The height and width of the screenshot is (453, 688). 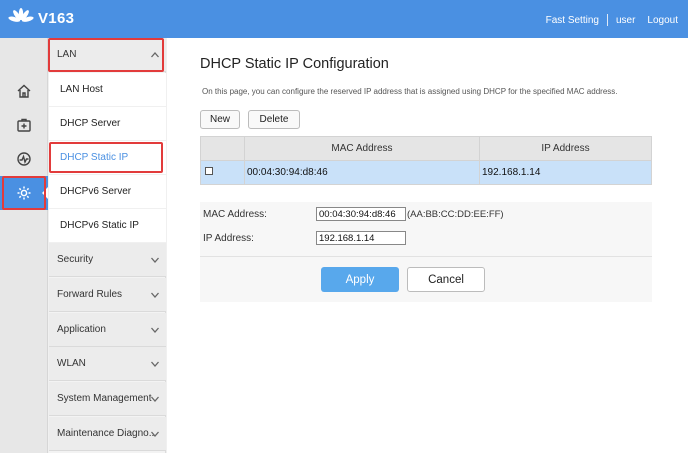 I want to click on table-header-row: MAC Address IP Address, so click(x=426, y=148).